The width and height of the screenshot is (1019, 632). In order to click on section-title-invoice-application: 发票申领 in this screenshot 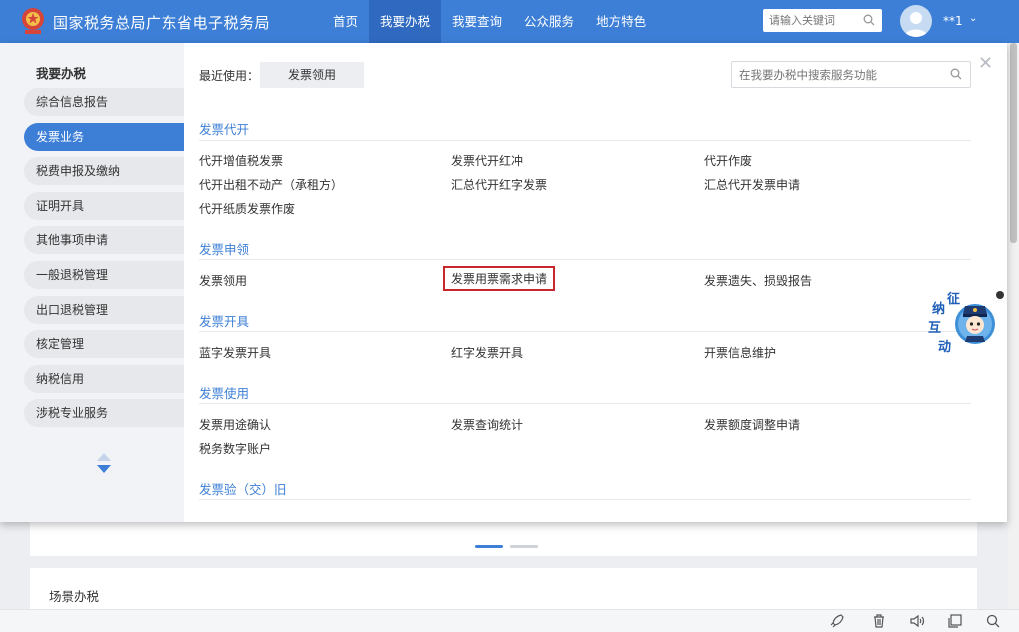, I will do `click(224, 249)`.